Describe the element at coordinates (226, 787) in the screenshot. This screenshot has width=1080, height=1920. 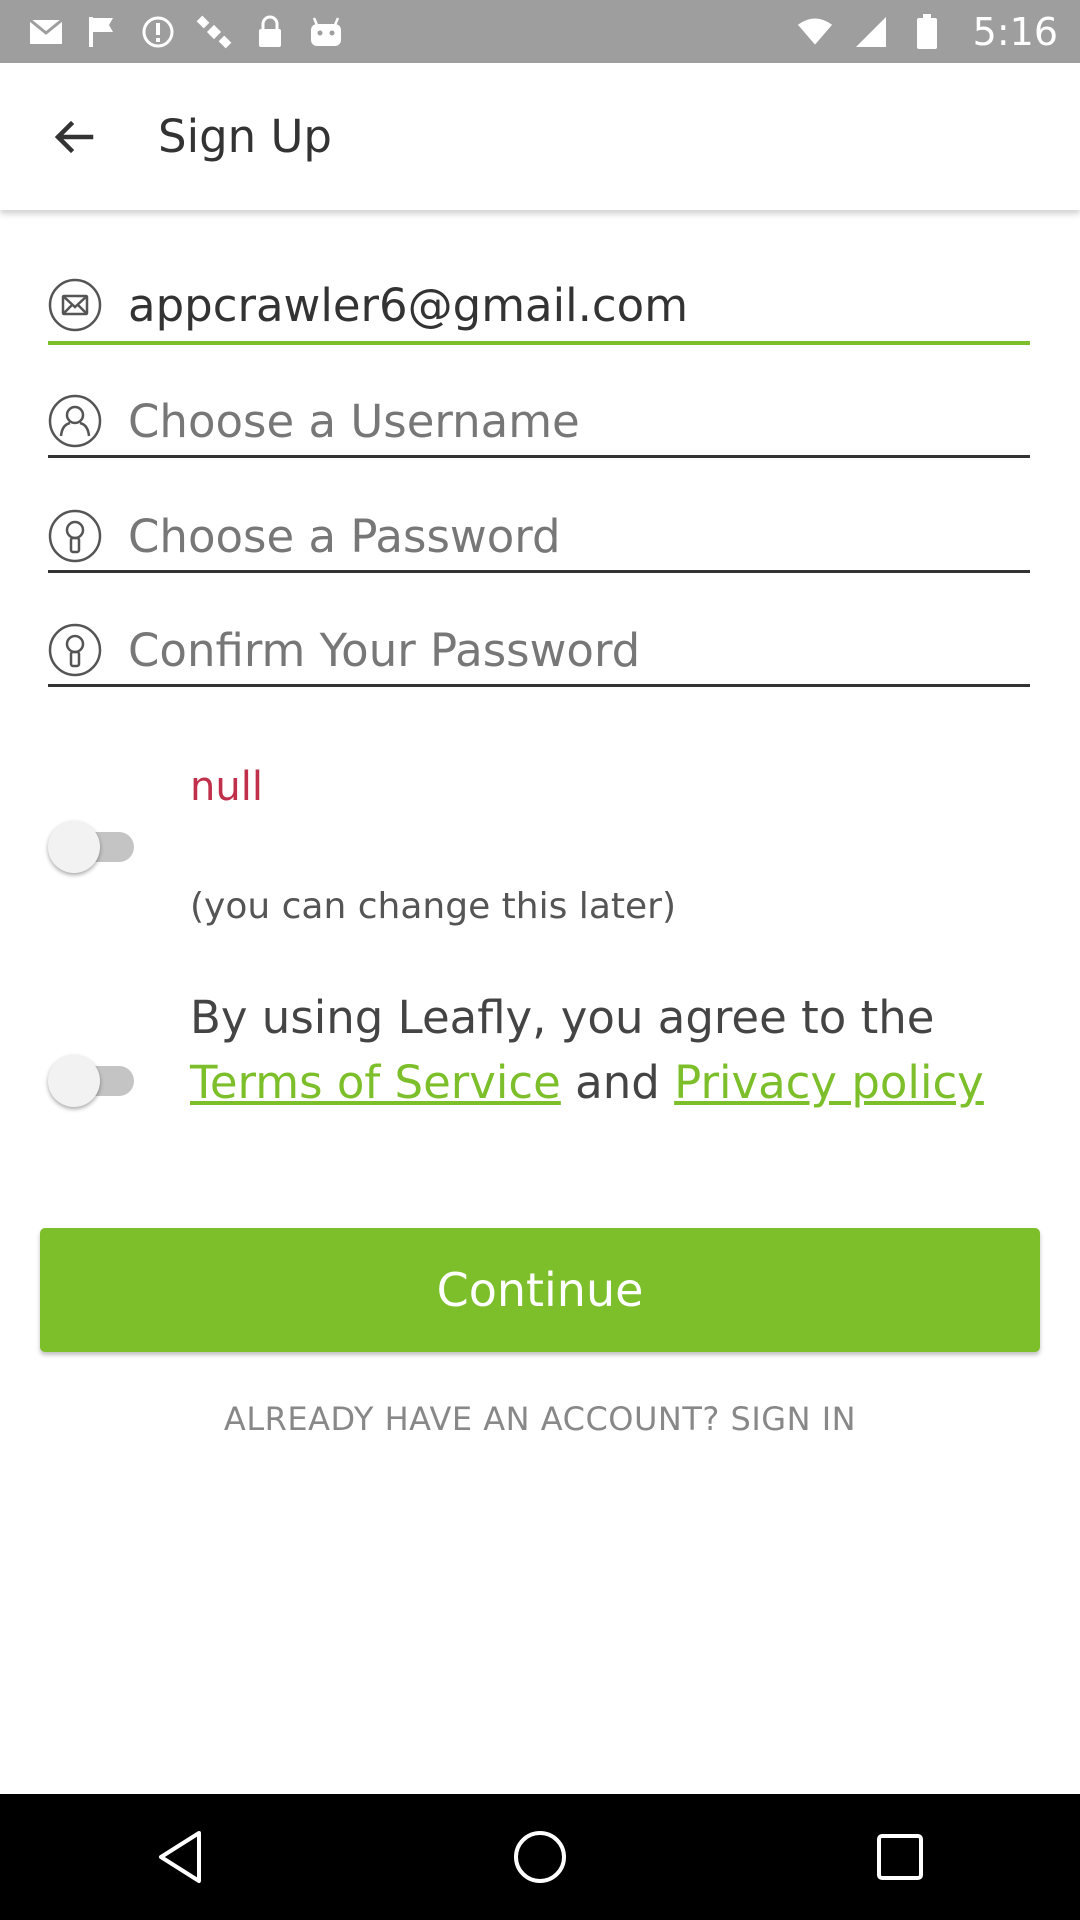
I see `toggle-label: null` at that location.